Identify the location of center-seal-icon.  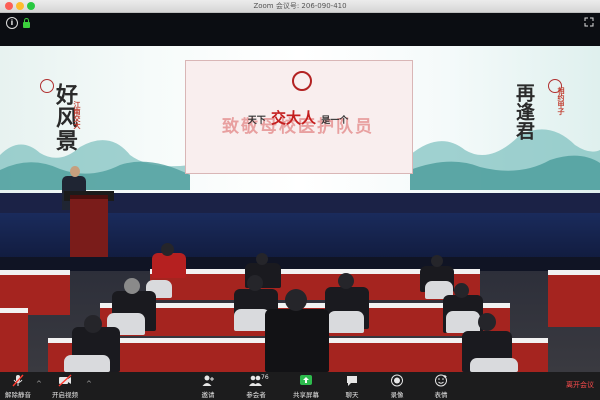
(302, 81).